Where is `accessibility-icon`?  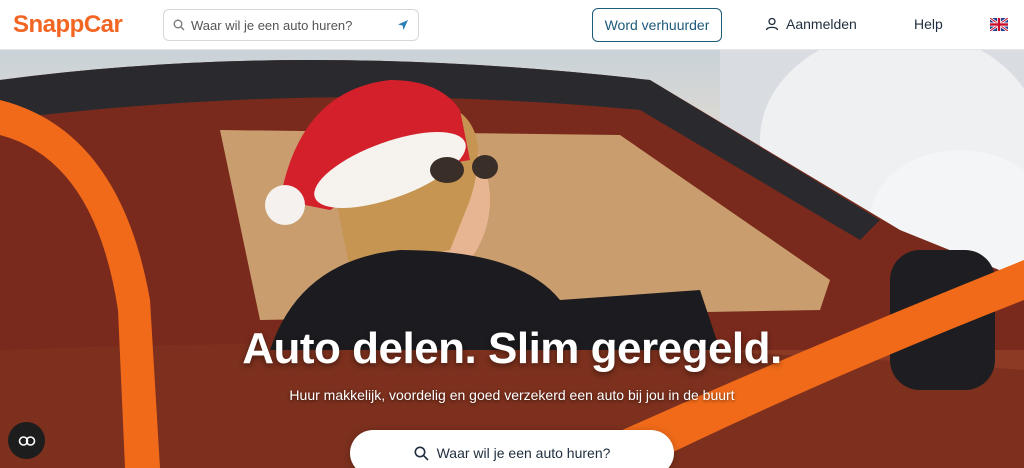
accessibility-icon is located at coordinates (26, 440).